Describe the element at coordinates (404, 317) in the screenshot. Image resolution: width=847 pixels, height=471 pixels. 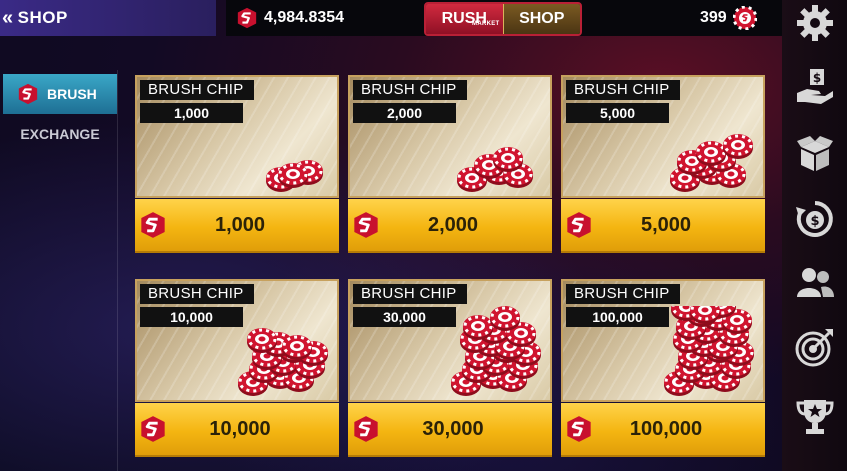
I see `product-amount: 30,000` at that location.